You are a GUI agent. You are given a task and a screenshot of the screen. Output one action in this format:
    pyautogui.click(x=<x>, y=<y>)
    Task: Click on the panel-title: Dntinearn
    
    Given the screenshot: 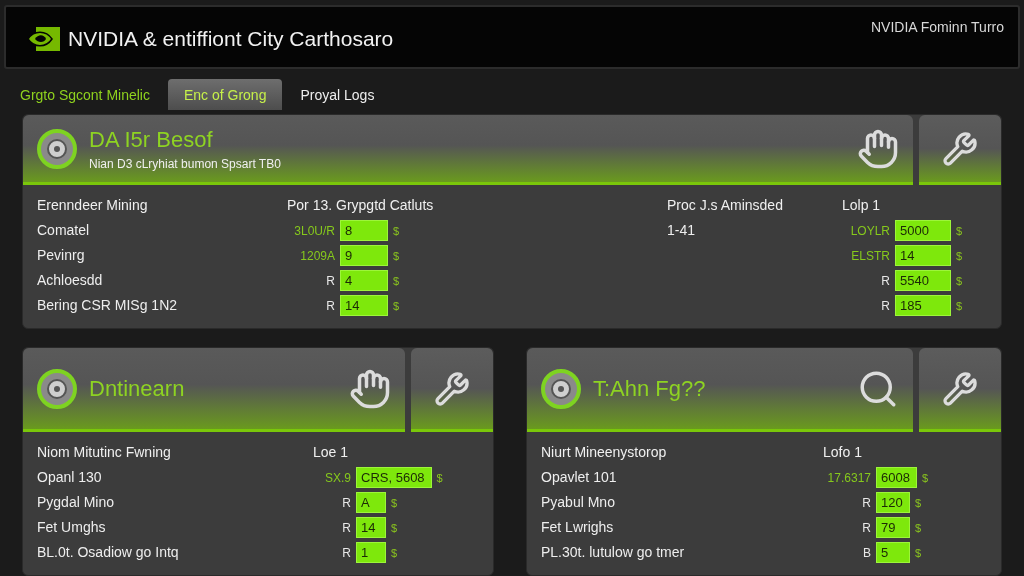 What is the action you would take?
    pyautogui.click(x=137, y=388)
    